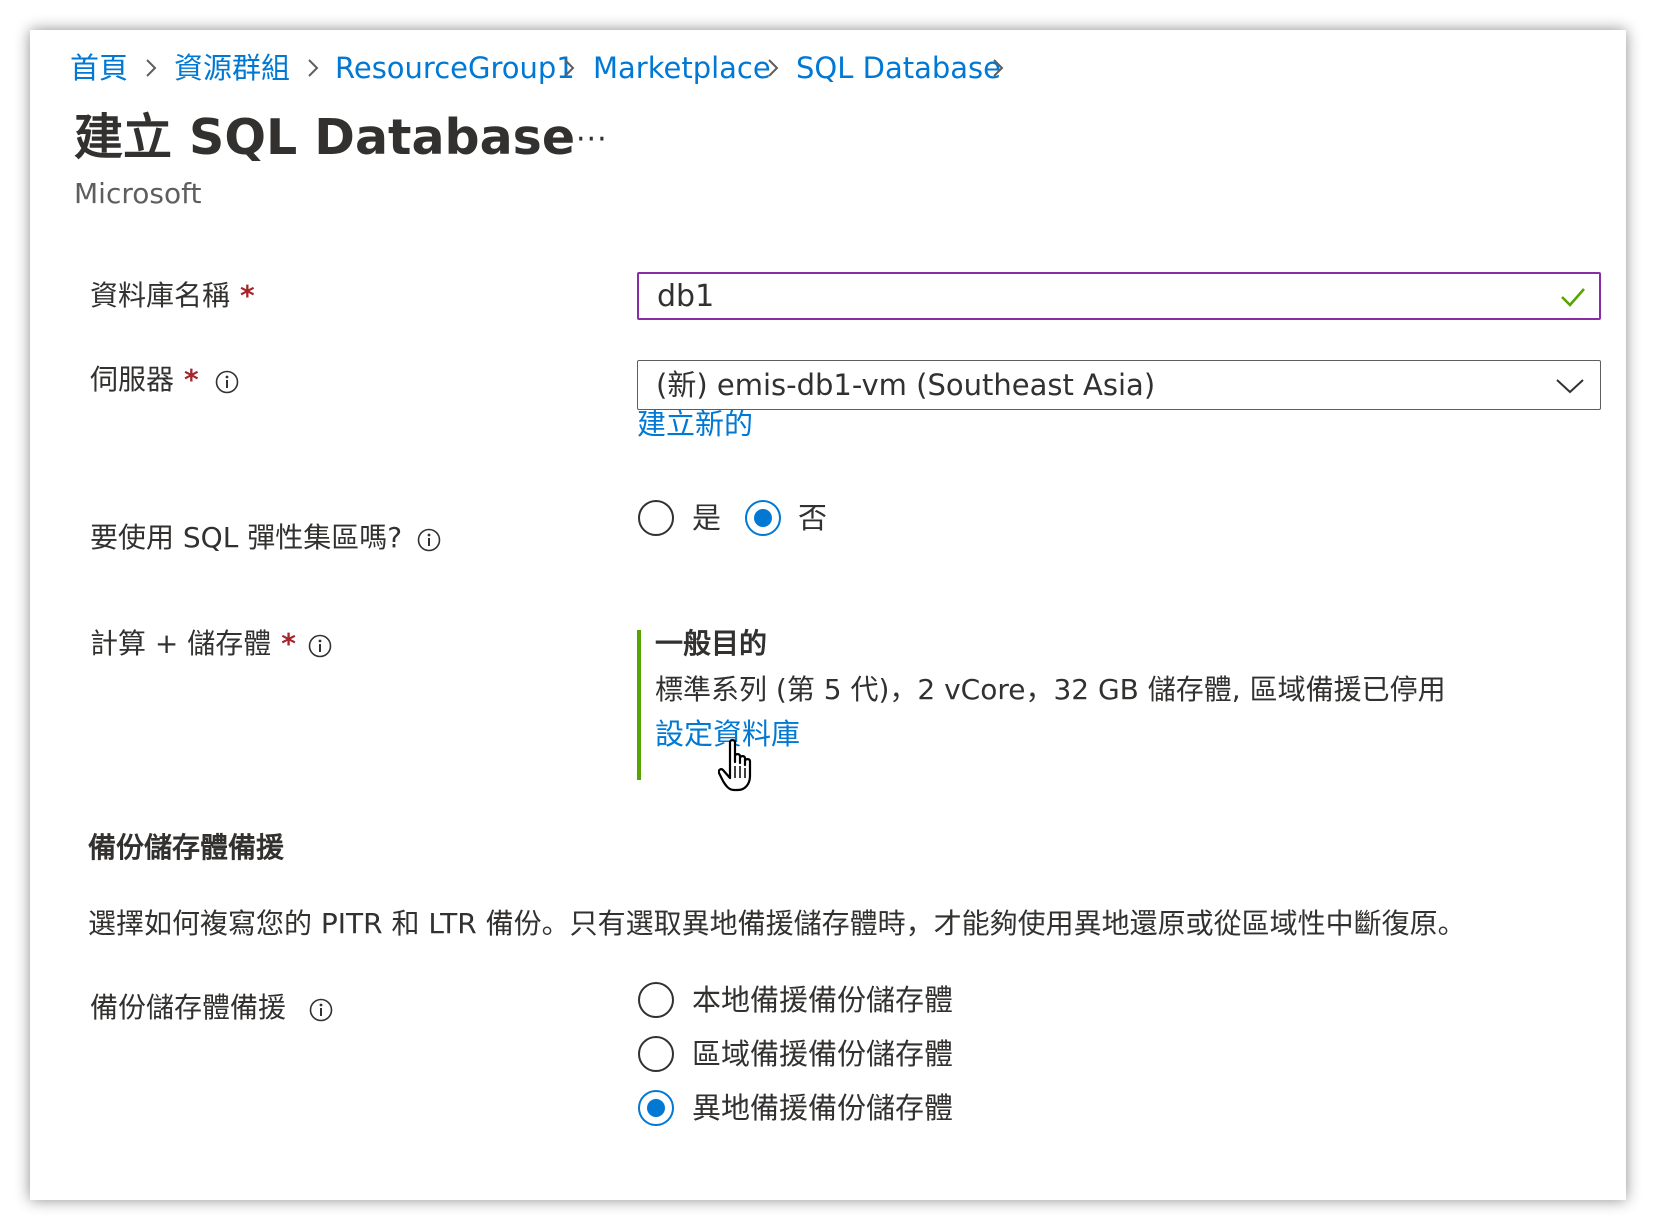  What do you see at coordinates (823, 1000) in the screenshot?
I see `backup-local-label: 本地備援備份儲存體` at bounding box center [823, 1000].